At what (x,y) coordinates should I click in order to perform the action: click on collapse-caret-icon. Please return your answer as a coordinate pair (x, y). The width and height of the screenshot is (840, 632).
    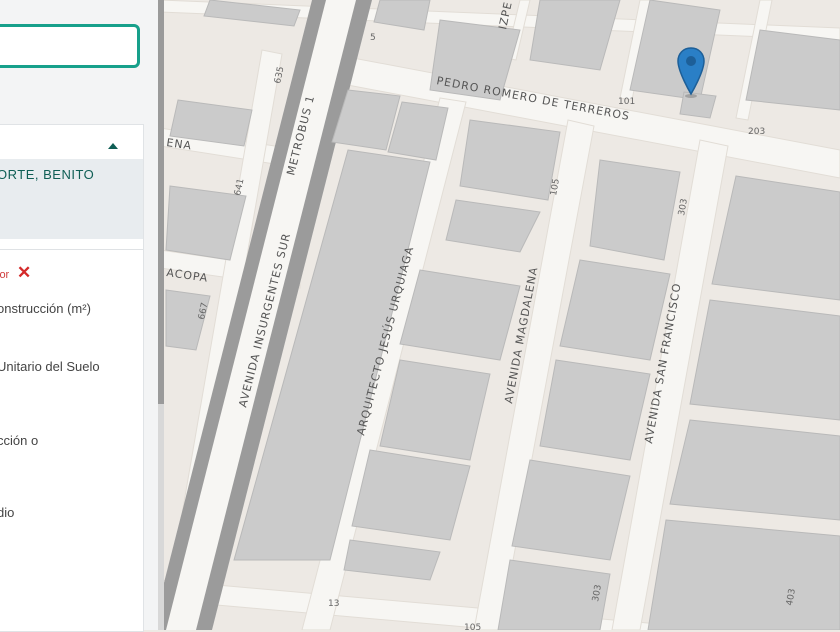
    Looking at the image, I should click on (113, 146).